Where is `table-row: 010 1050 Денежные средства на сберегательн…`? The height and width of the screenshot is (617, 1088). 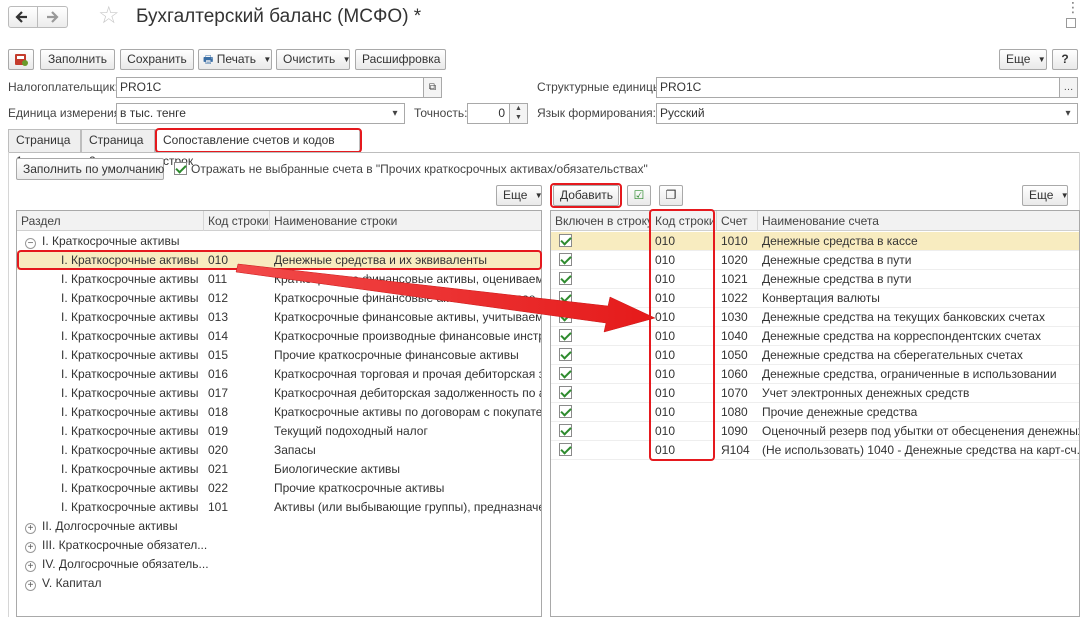
table-row: 010 1050 Денежные средства на сберегательн… is located at coordinates (815, 355).